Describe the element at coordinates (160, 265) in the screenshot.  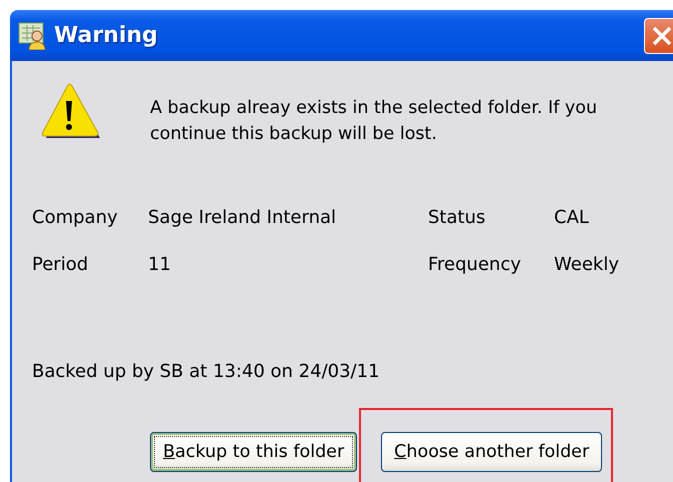
I see `field-value: 11` at that location.